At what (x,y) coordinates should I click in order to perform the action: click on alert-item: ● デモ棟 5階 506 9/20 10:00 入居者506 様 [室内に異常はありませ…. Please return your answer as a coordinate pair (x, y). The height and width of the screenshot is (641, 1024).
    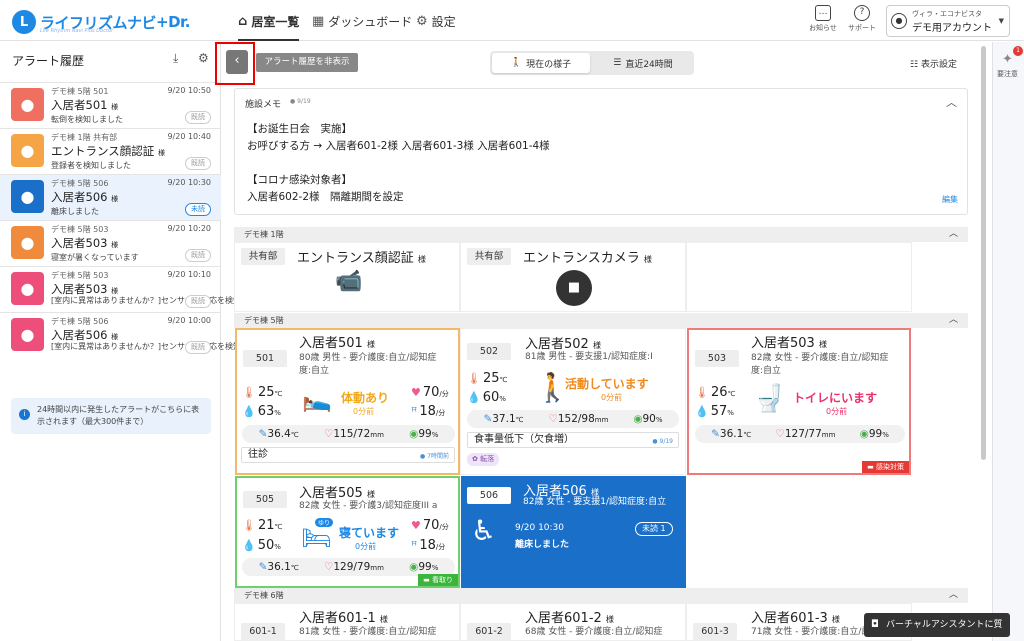
    Looking at the image, I should click on (140, 335).